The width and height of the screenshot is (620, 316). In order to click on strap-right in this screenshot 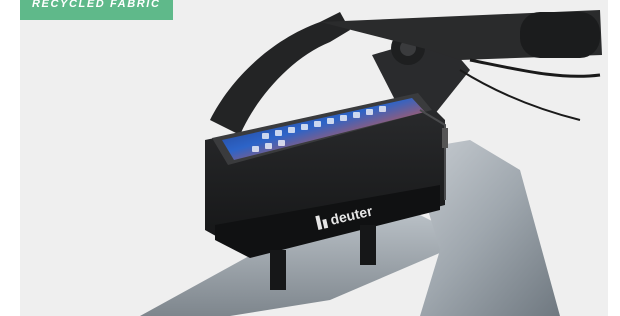, I will do `click(368, 245)`.